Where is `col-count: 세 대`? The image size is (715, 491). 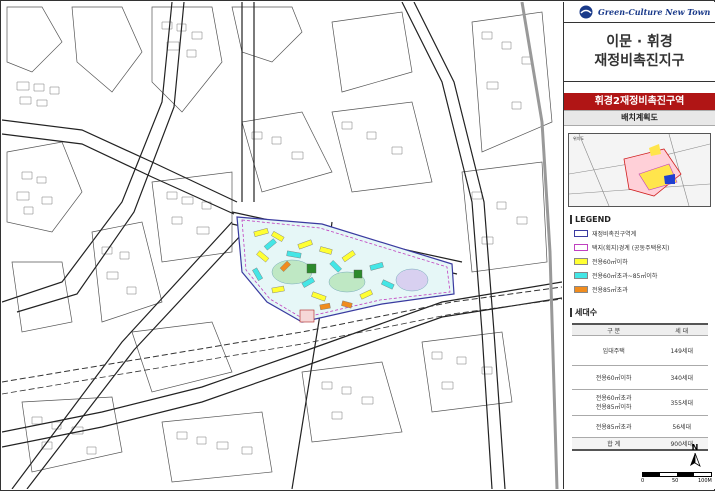 col-count: 세 대 is located at coordinates (681, 329).